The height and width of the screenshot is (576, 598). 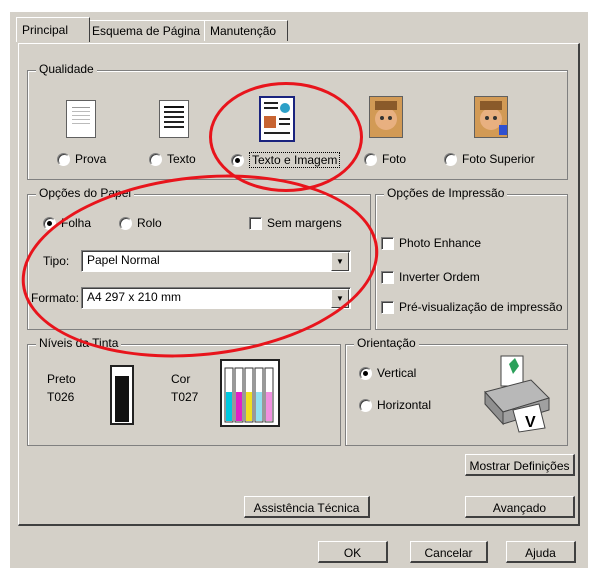 I want to click on radio-prova-dot, so click(x=63, y=159).